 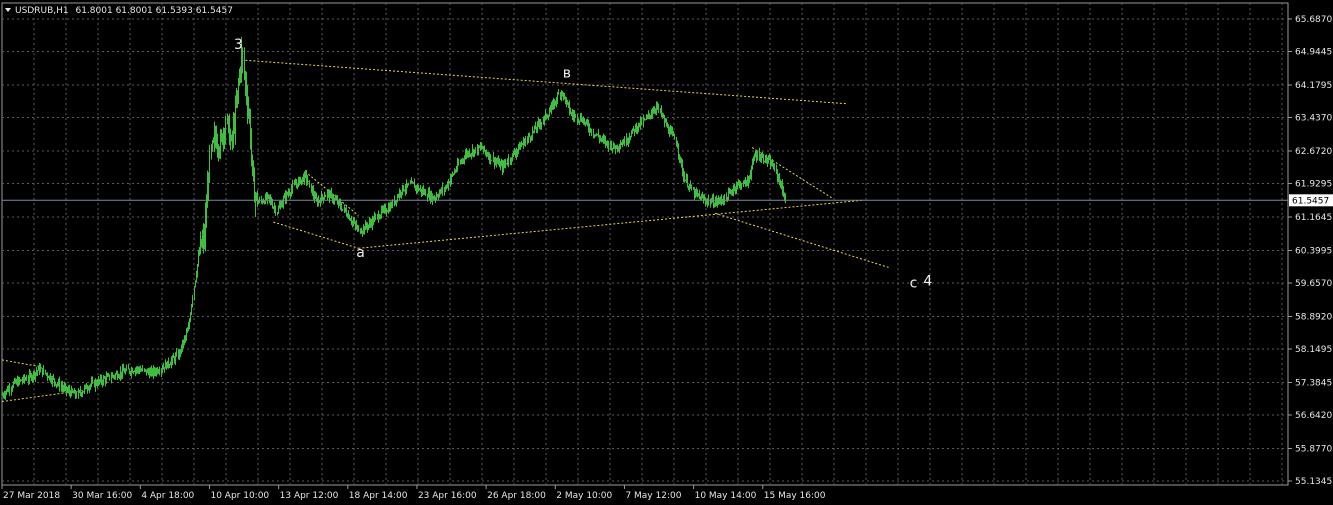 I want to click on x-tick-label: 27 Mar 2018, so click(x=31, y=496).